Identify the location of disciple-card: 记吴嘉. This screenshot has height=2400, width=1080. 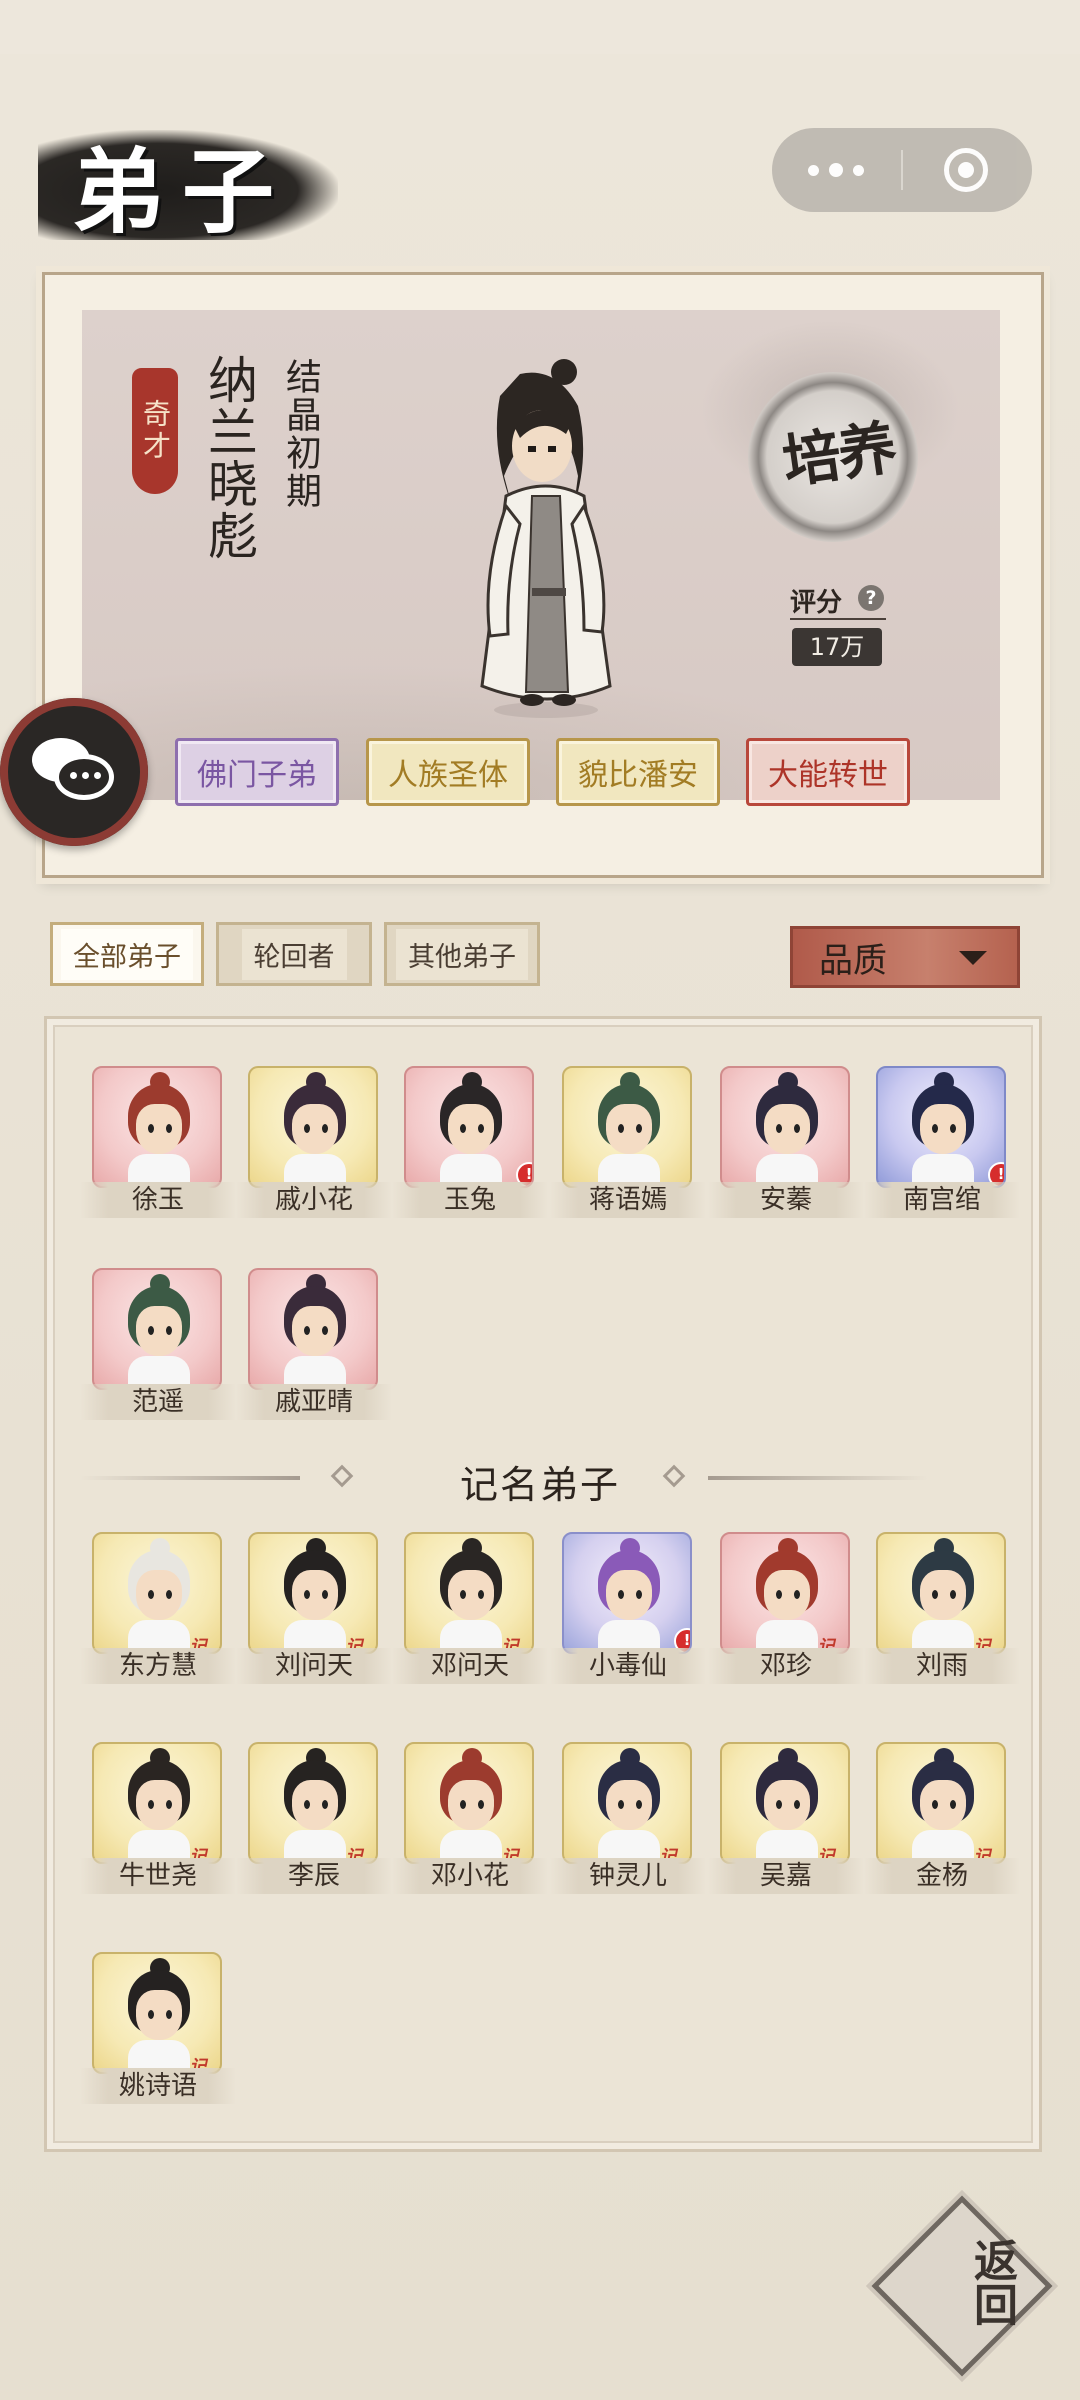
(786, 1818).